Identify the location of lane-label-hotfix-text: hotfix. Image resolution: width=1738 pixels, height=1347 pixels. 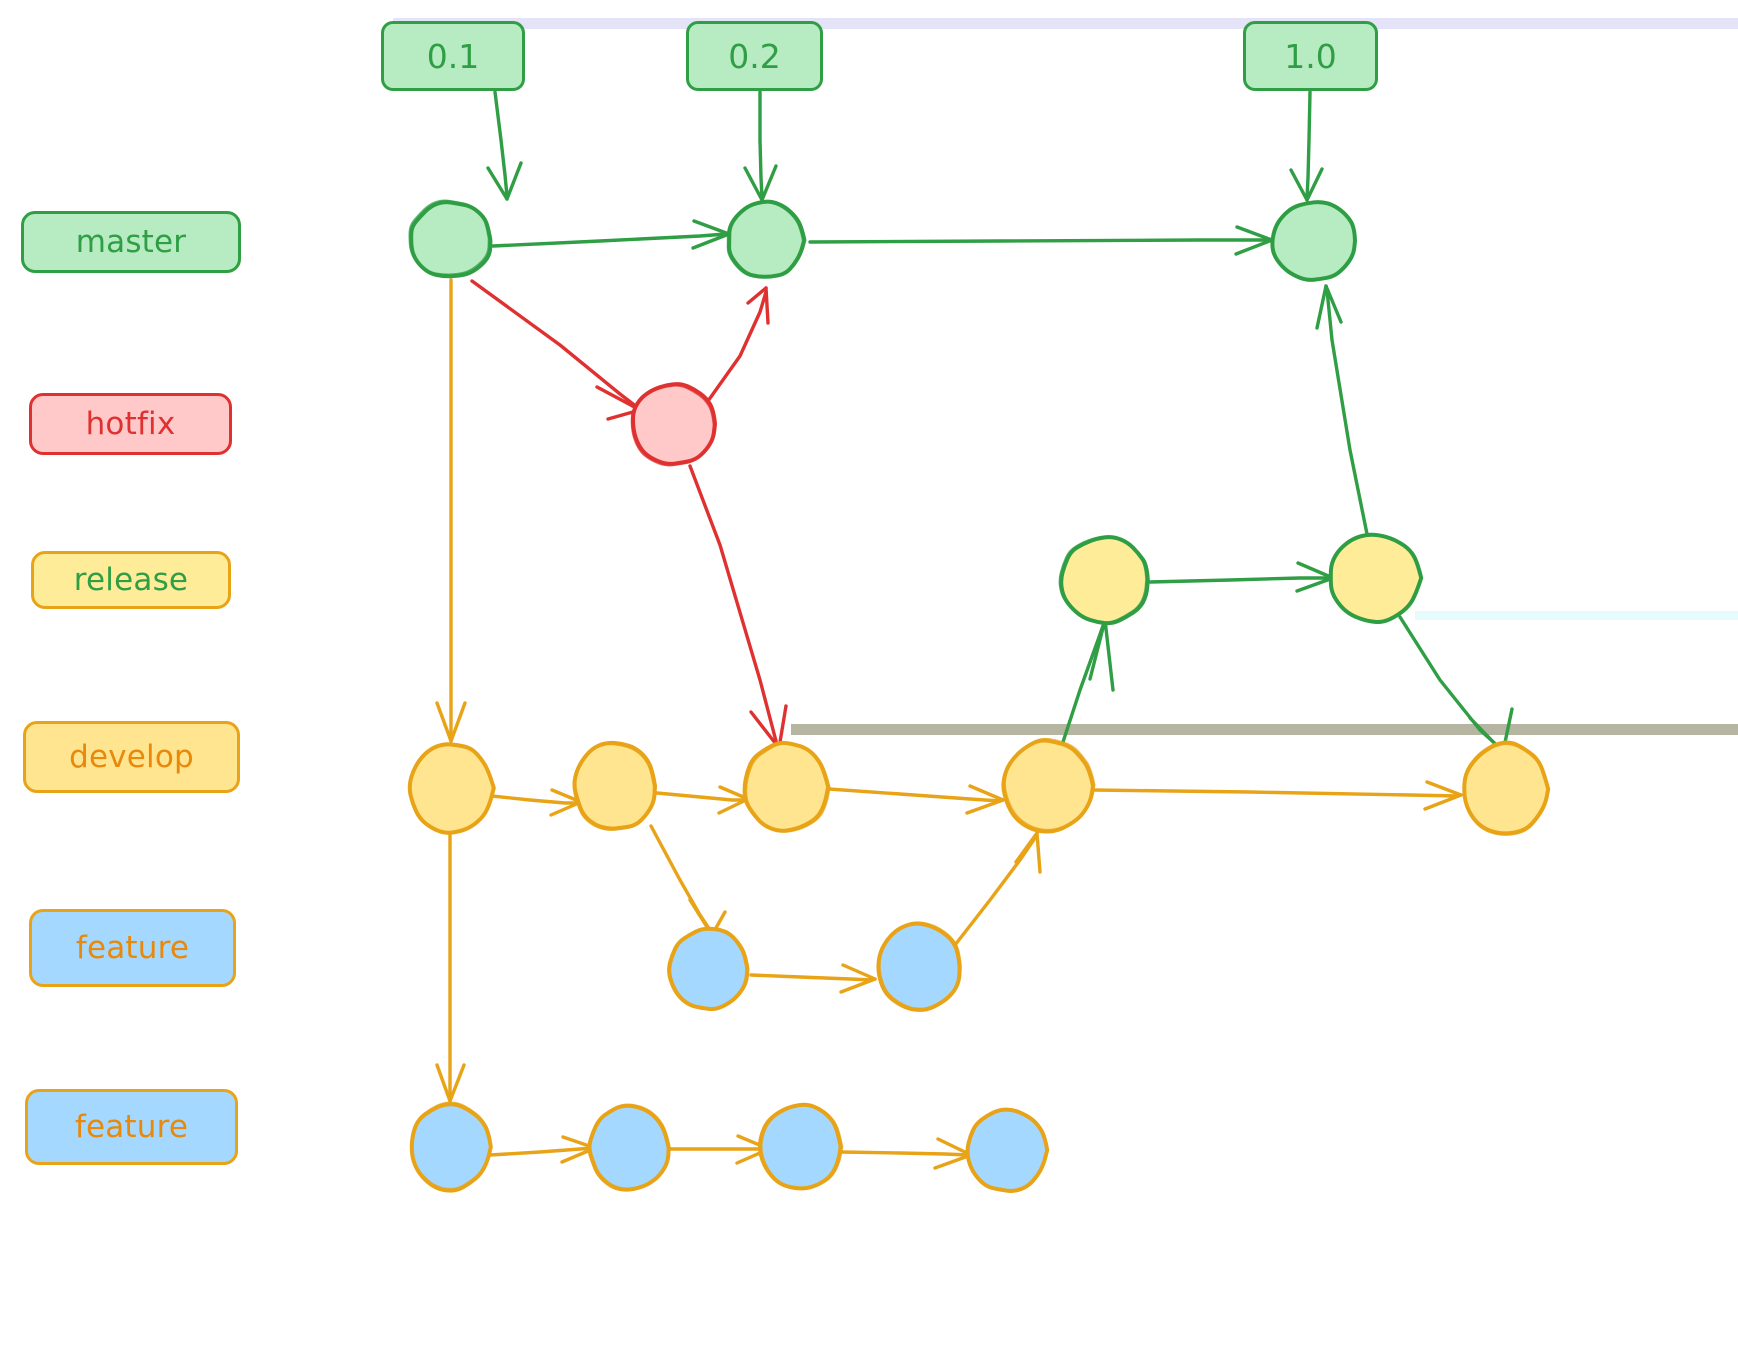
(130, 424).